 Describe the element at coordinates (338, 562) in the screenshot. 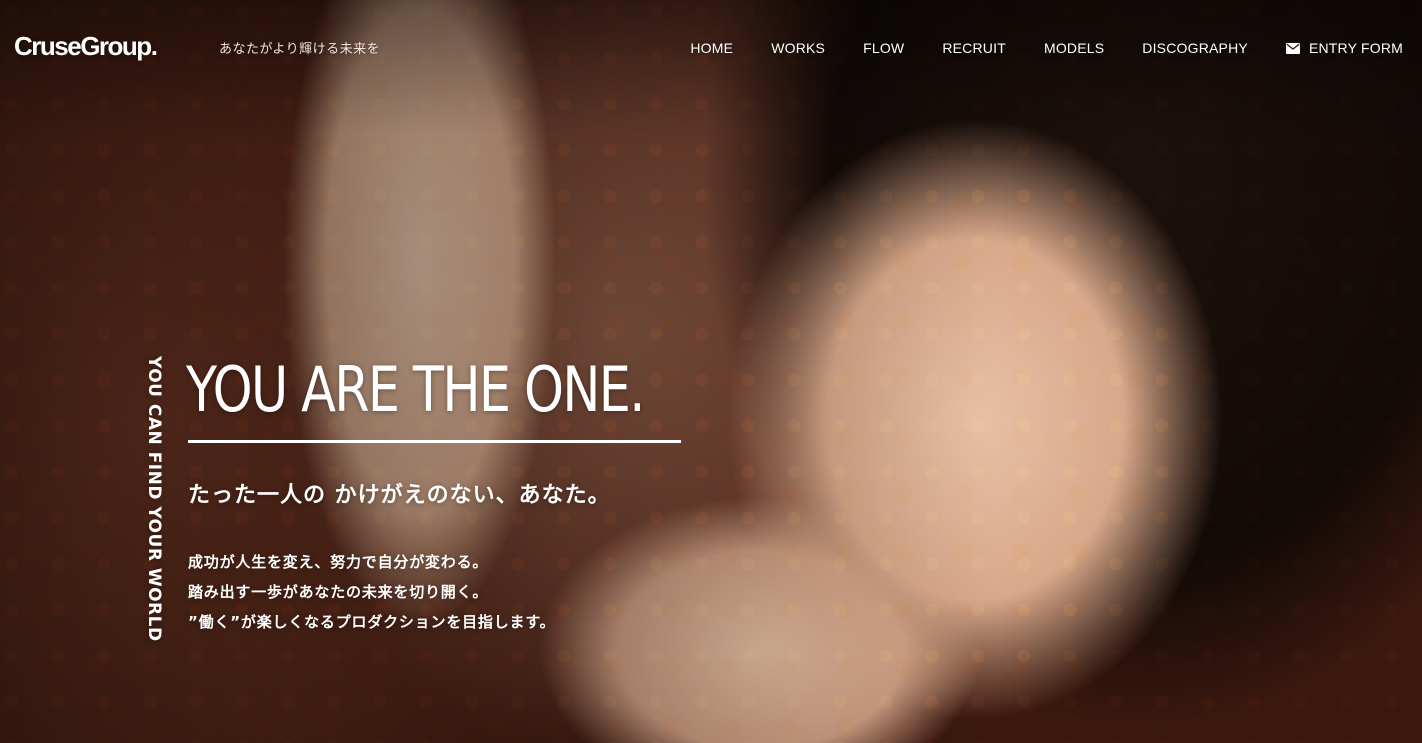

I see `hero-body-line: 成功が人生を変え、努力で自分が変わる。` at that location.